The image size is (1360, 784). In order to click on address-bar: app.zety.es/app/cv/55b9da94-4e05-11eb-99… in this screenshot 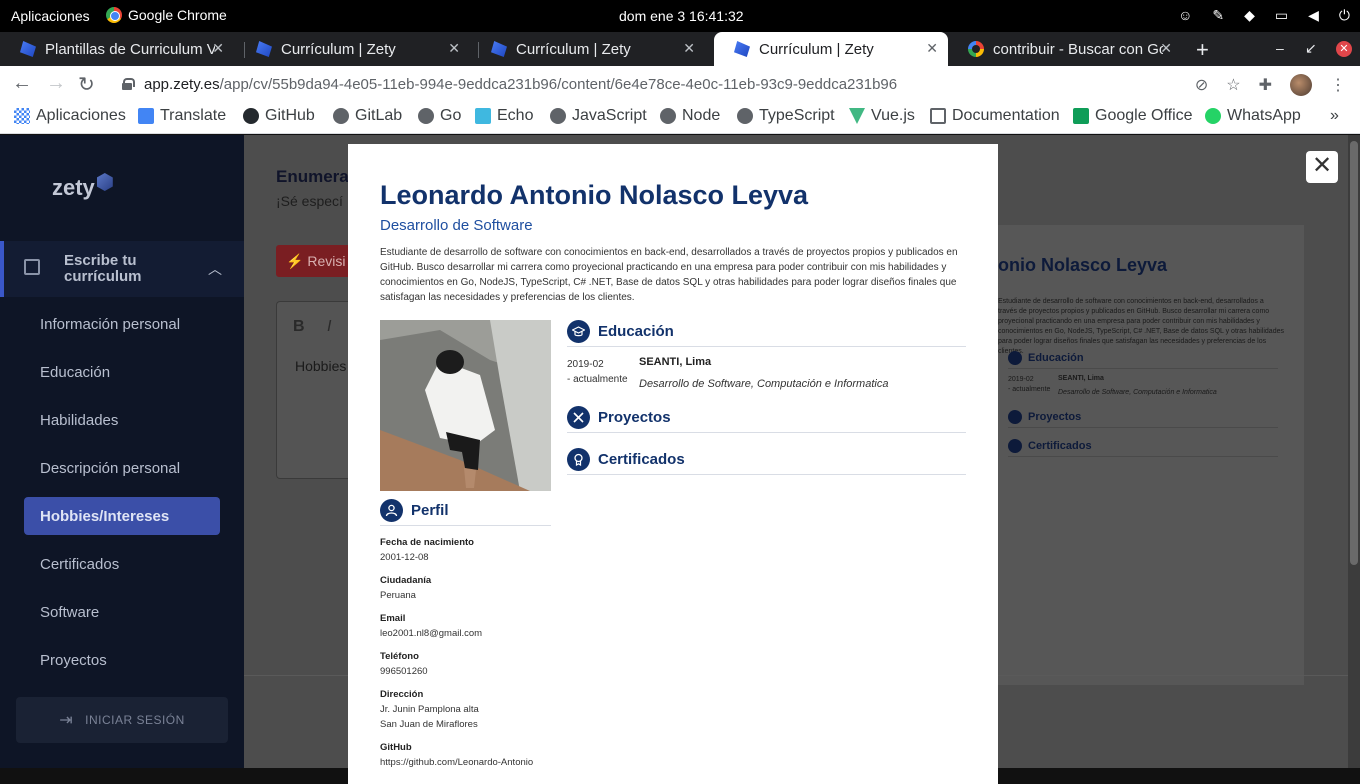, I will do `click(683, 84)`.